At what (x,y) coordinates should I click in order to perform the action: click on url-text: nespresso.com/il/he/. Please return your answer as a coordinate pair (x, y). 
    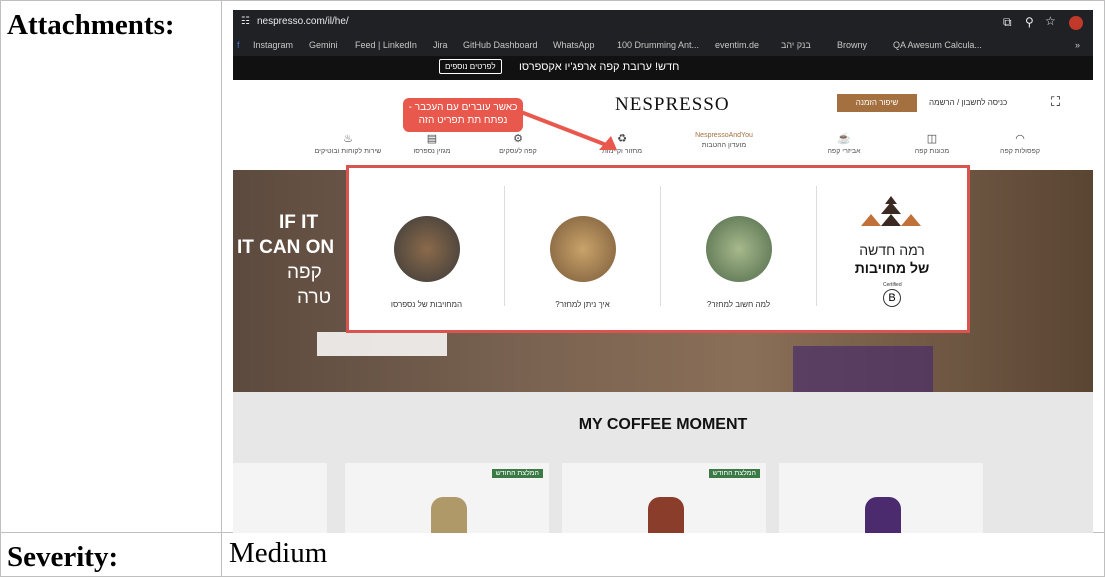
    Looking at the image, I should click on (303, 21).